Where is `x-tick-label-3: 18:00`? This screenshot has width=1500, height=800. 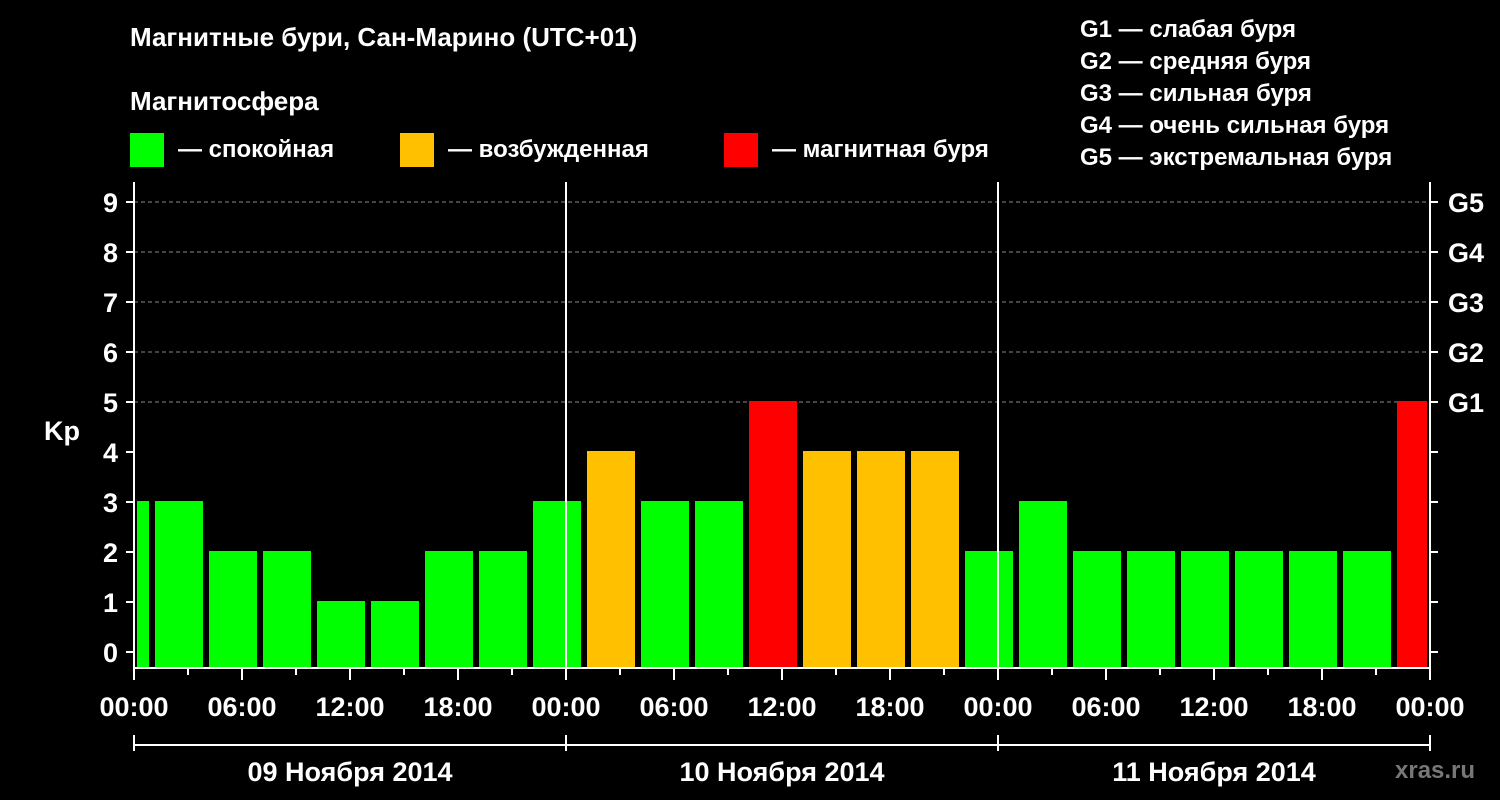 x-tick-label-3: 18:00 is located at coordinates (457, 707).